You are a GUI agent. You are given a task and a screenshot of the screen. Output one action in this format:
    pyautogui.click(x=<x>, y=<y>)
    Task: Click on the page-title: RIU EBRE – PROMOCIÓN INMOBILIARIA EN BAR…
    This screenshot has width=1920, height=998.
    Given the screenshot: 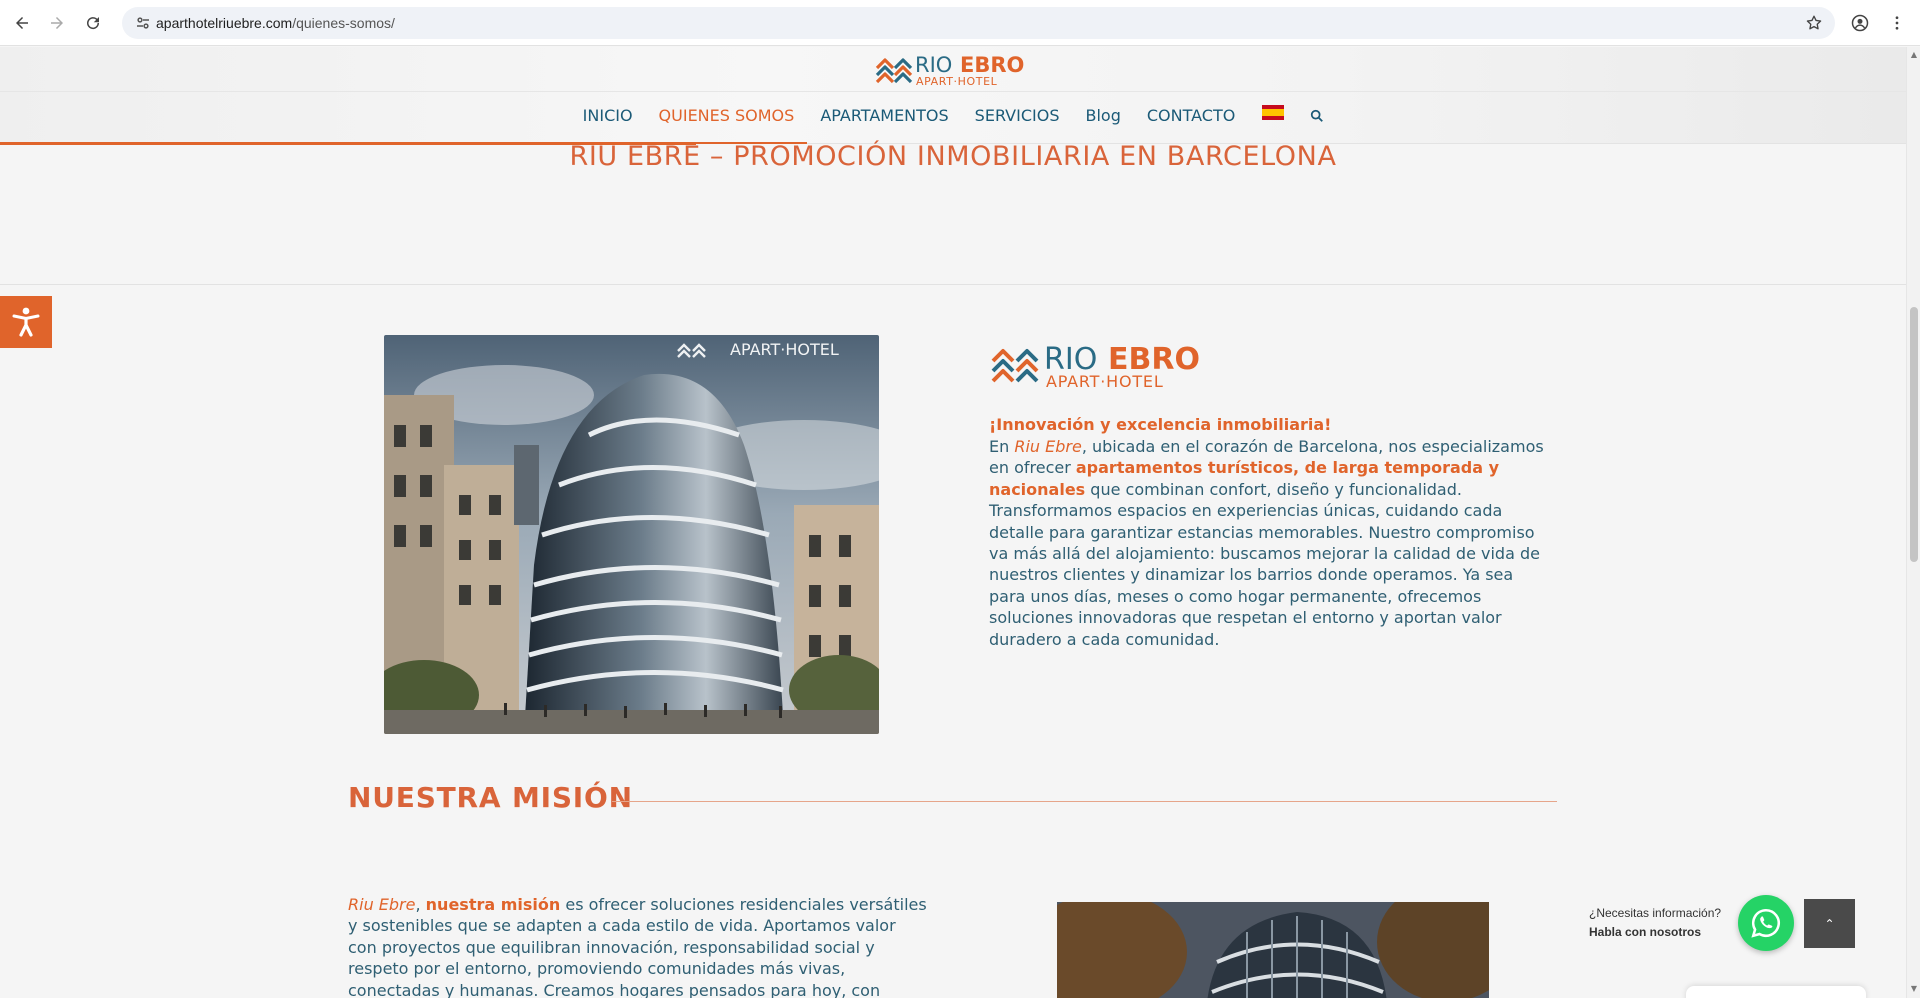 What is the action you would take?
    pyautogui.click(x=953, y=156)
    